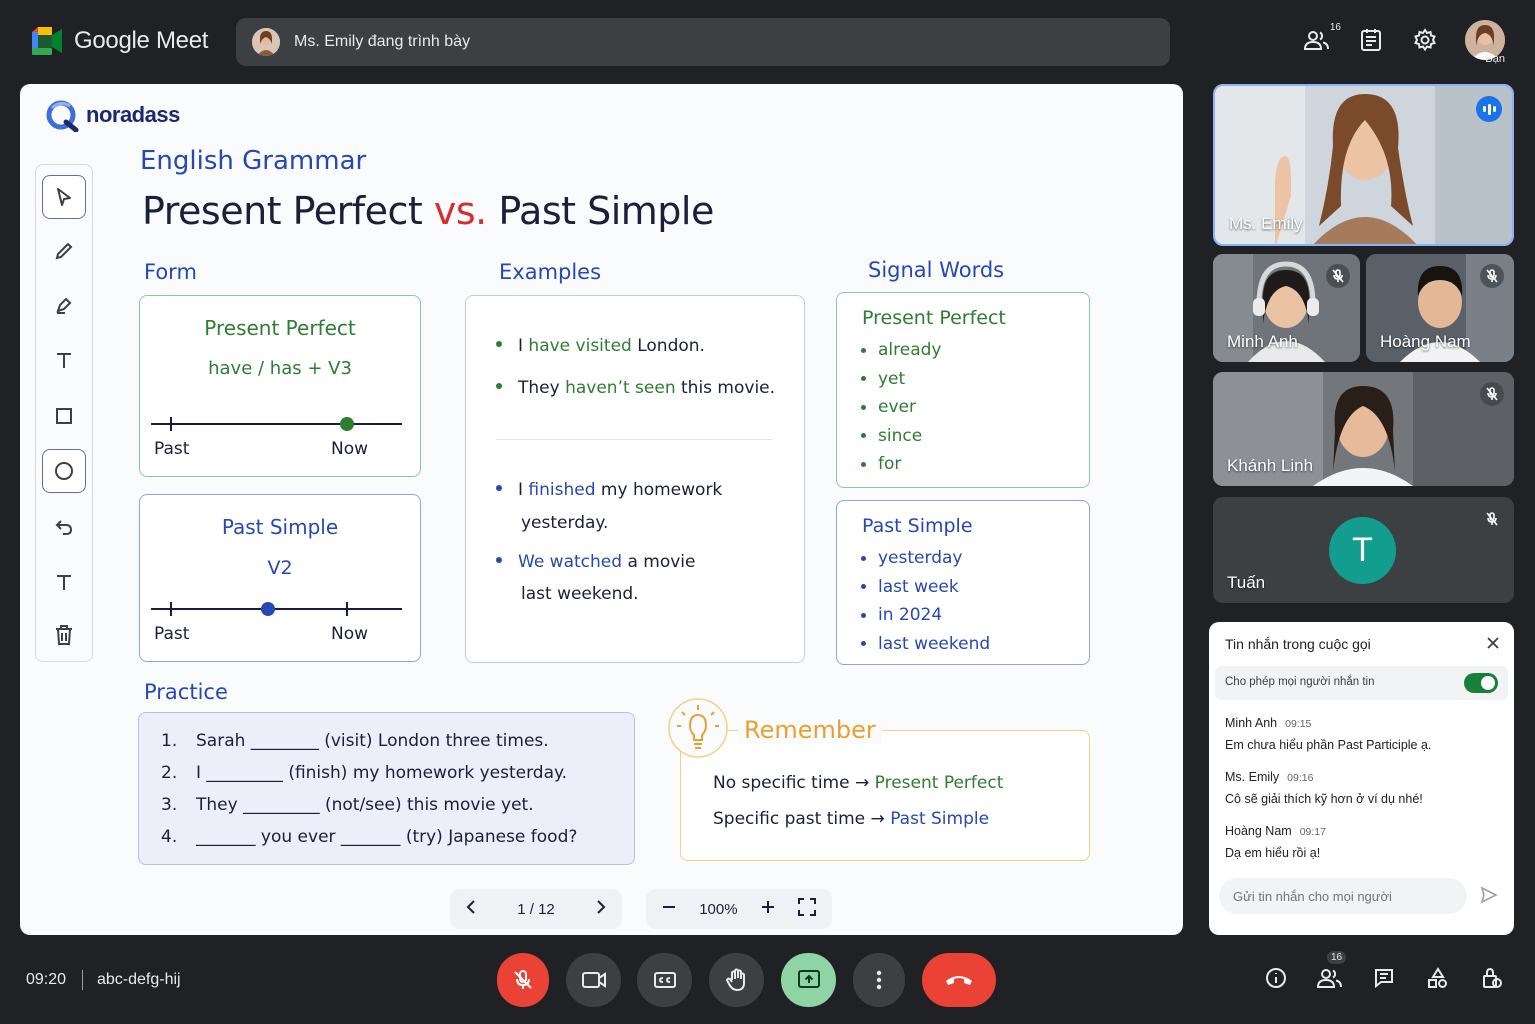 Image resolution: width=1535 pixels, height=1024 pixels. What do you see at coordinates (901, 436) in the screenshot?
I see `signal-pp-word: since` at bounding box center [901, 436].